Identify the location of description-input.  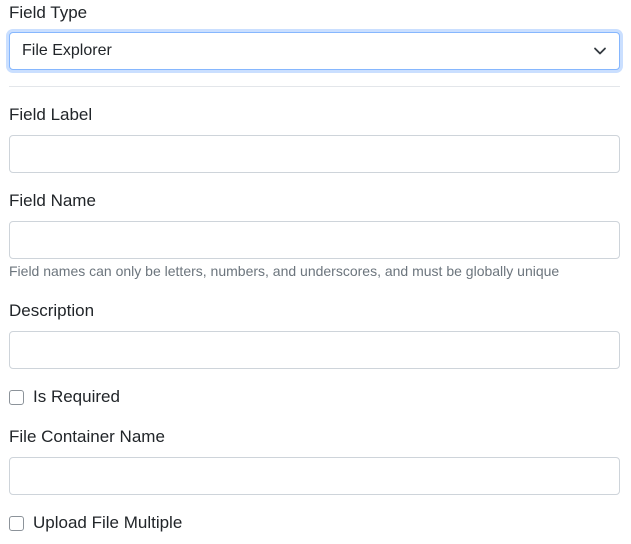
(314, 350).